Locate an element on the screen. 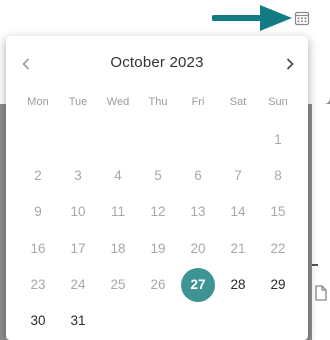  day-cell: 3 is located at coordinates (78, 176).